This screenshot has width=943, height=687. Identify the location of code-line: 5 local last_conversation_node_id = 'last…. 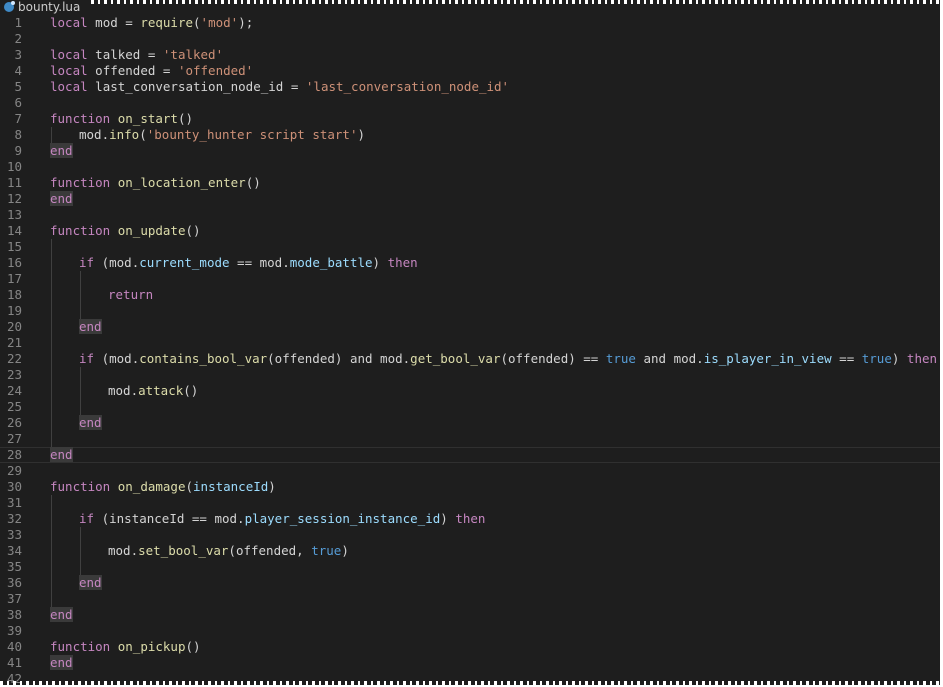
(470, 87).